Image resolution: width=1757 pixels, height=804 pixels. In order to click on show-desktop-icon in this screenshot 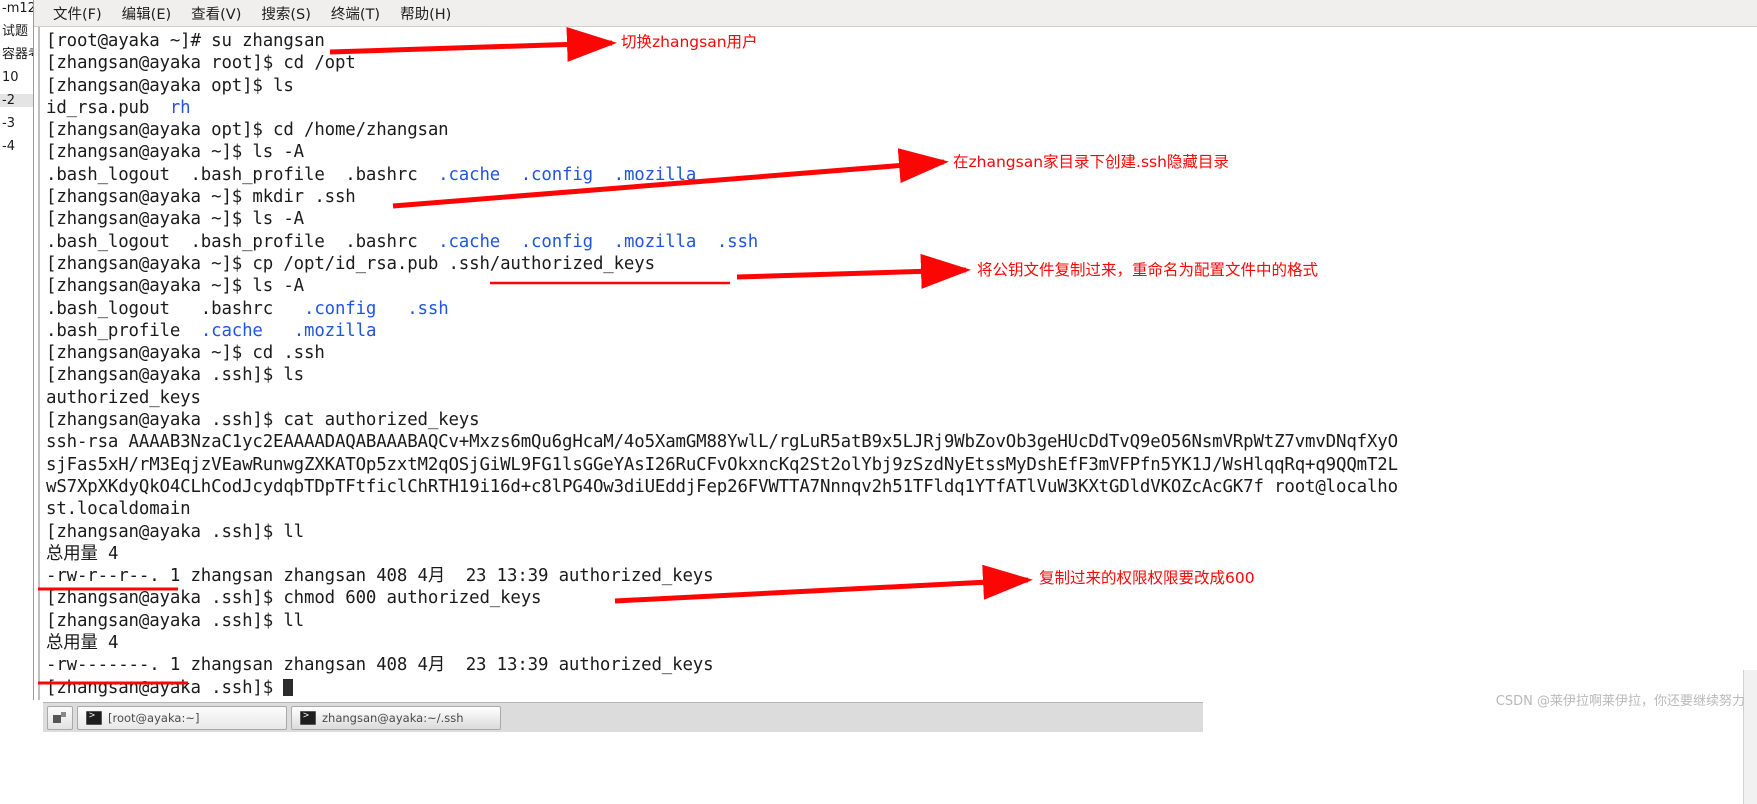, I will do `click(60, 717)`.